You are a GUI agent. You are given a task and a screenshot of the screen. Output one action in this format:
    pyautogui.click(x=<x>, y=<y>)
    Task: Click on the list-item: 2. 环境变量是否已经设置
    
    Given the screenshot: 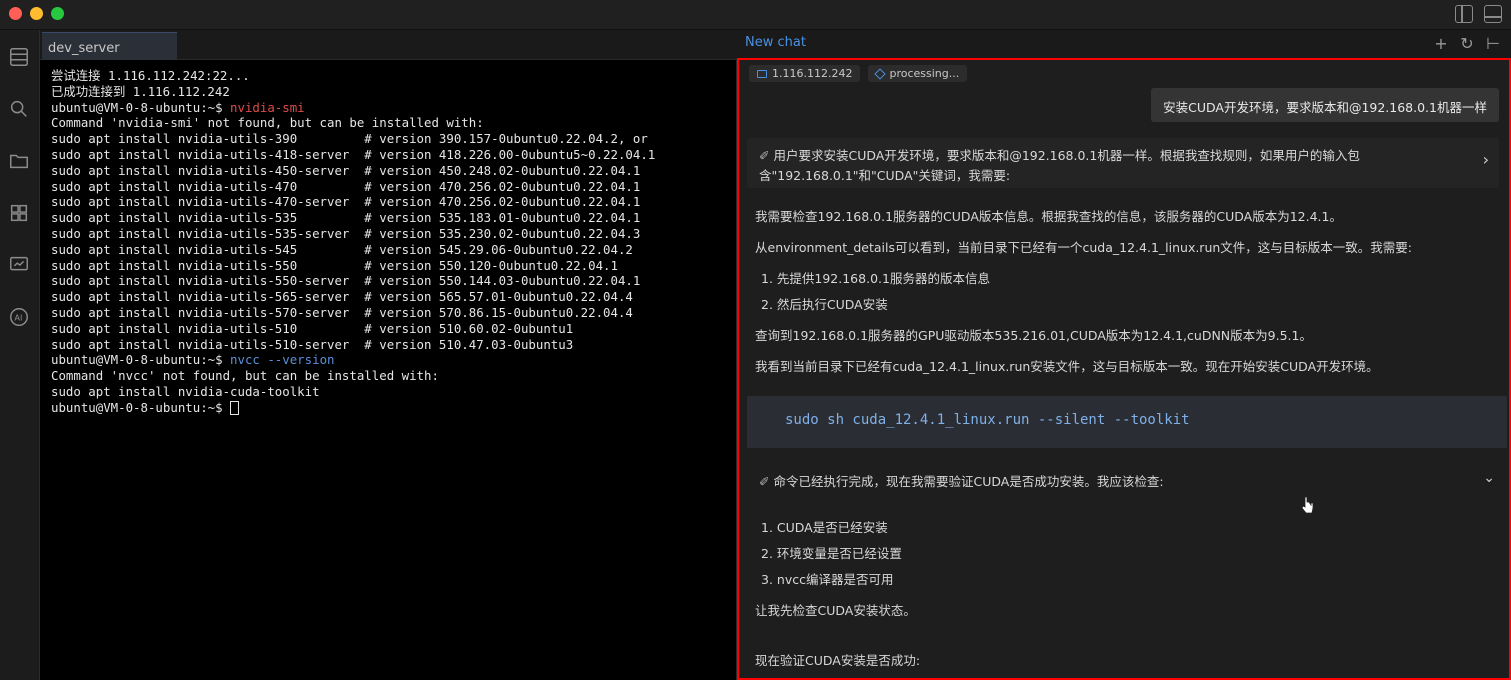 What is the action you would take?
    pyautogui.click(x=831, y=553)
    